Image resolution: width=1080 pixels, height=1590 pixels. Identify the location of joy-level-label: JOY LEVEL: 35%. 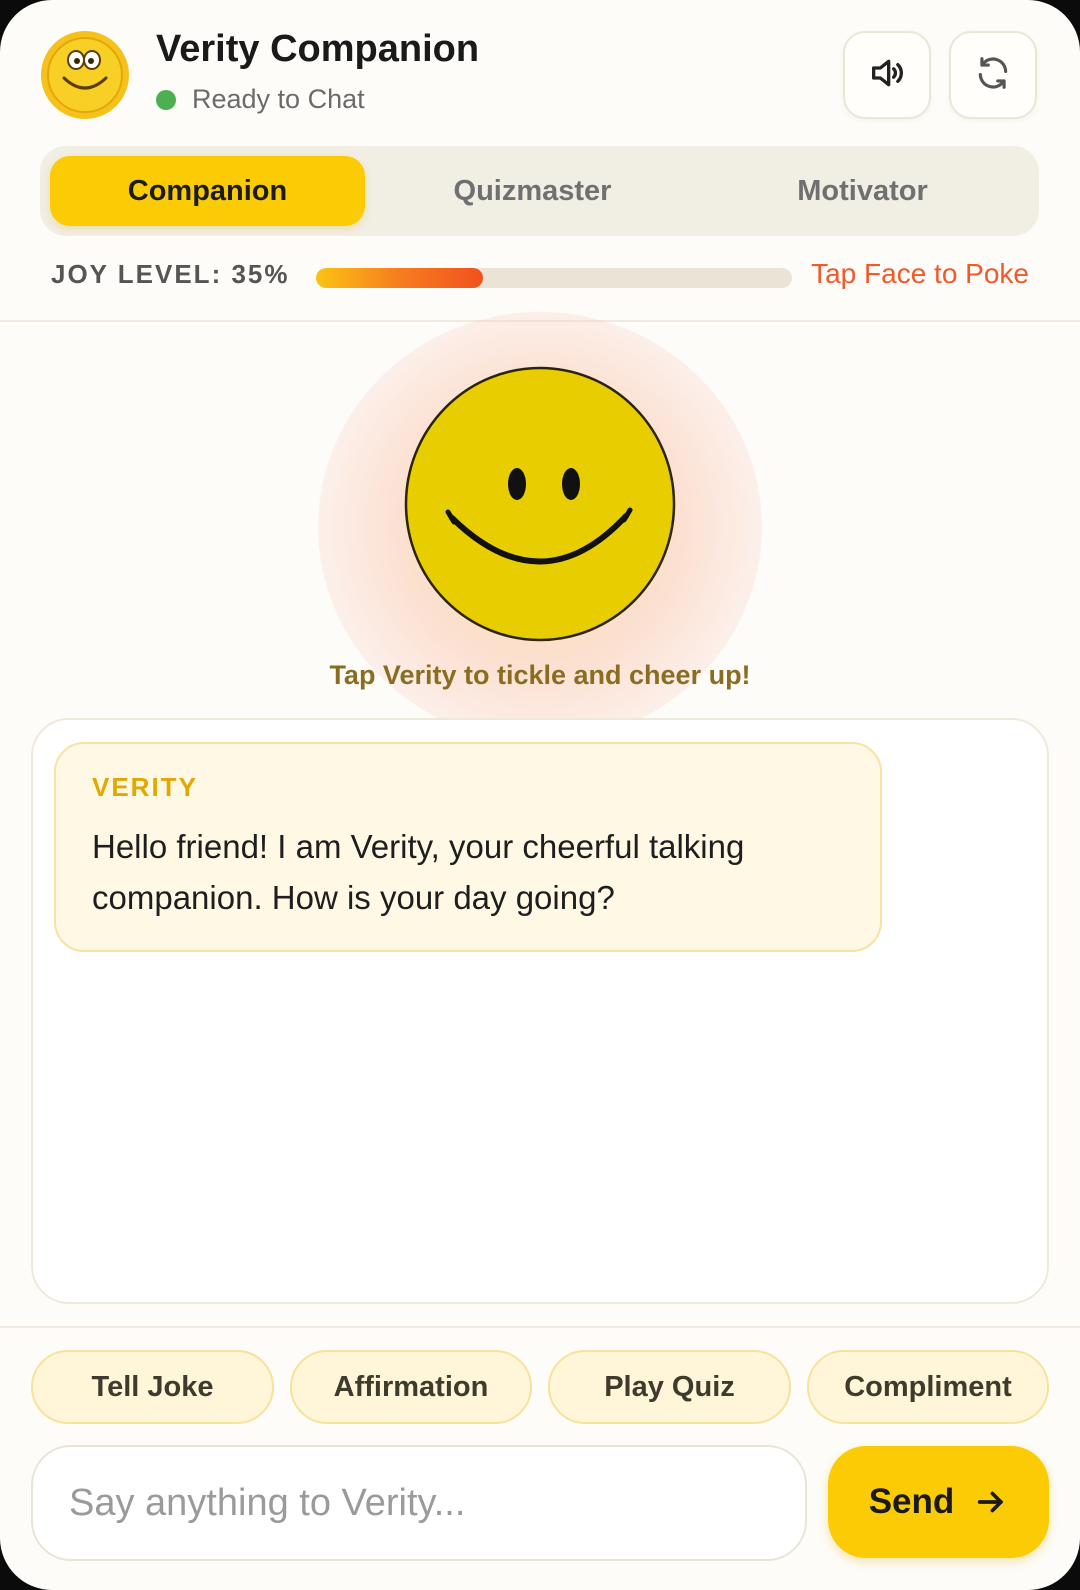
(170, 274).